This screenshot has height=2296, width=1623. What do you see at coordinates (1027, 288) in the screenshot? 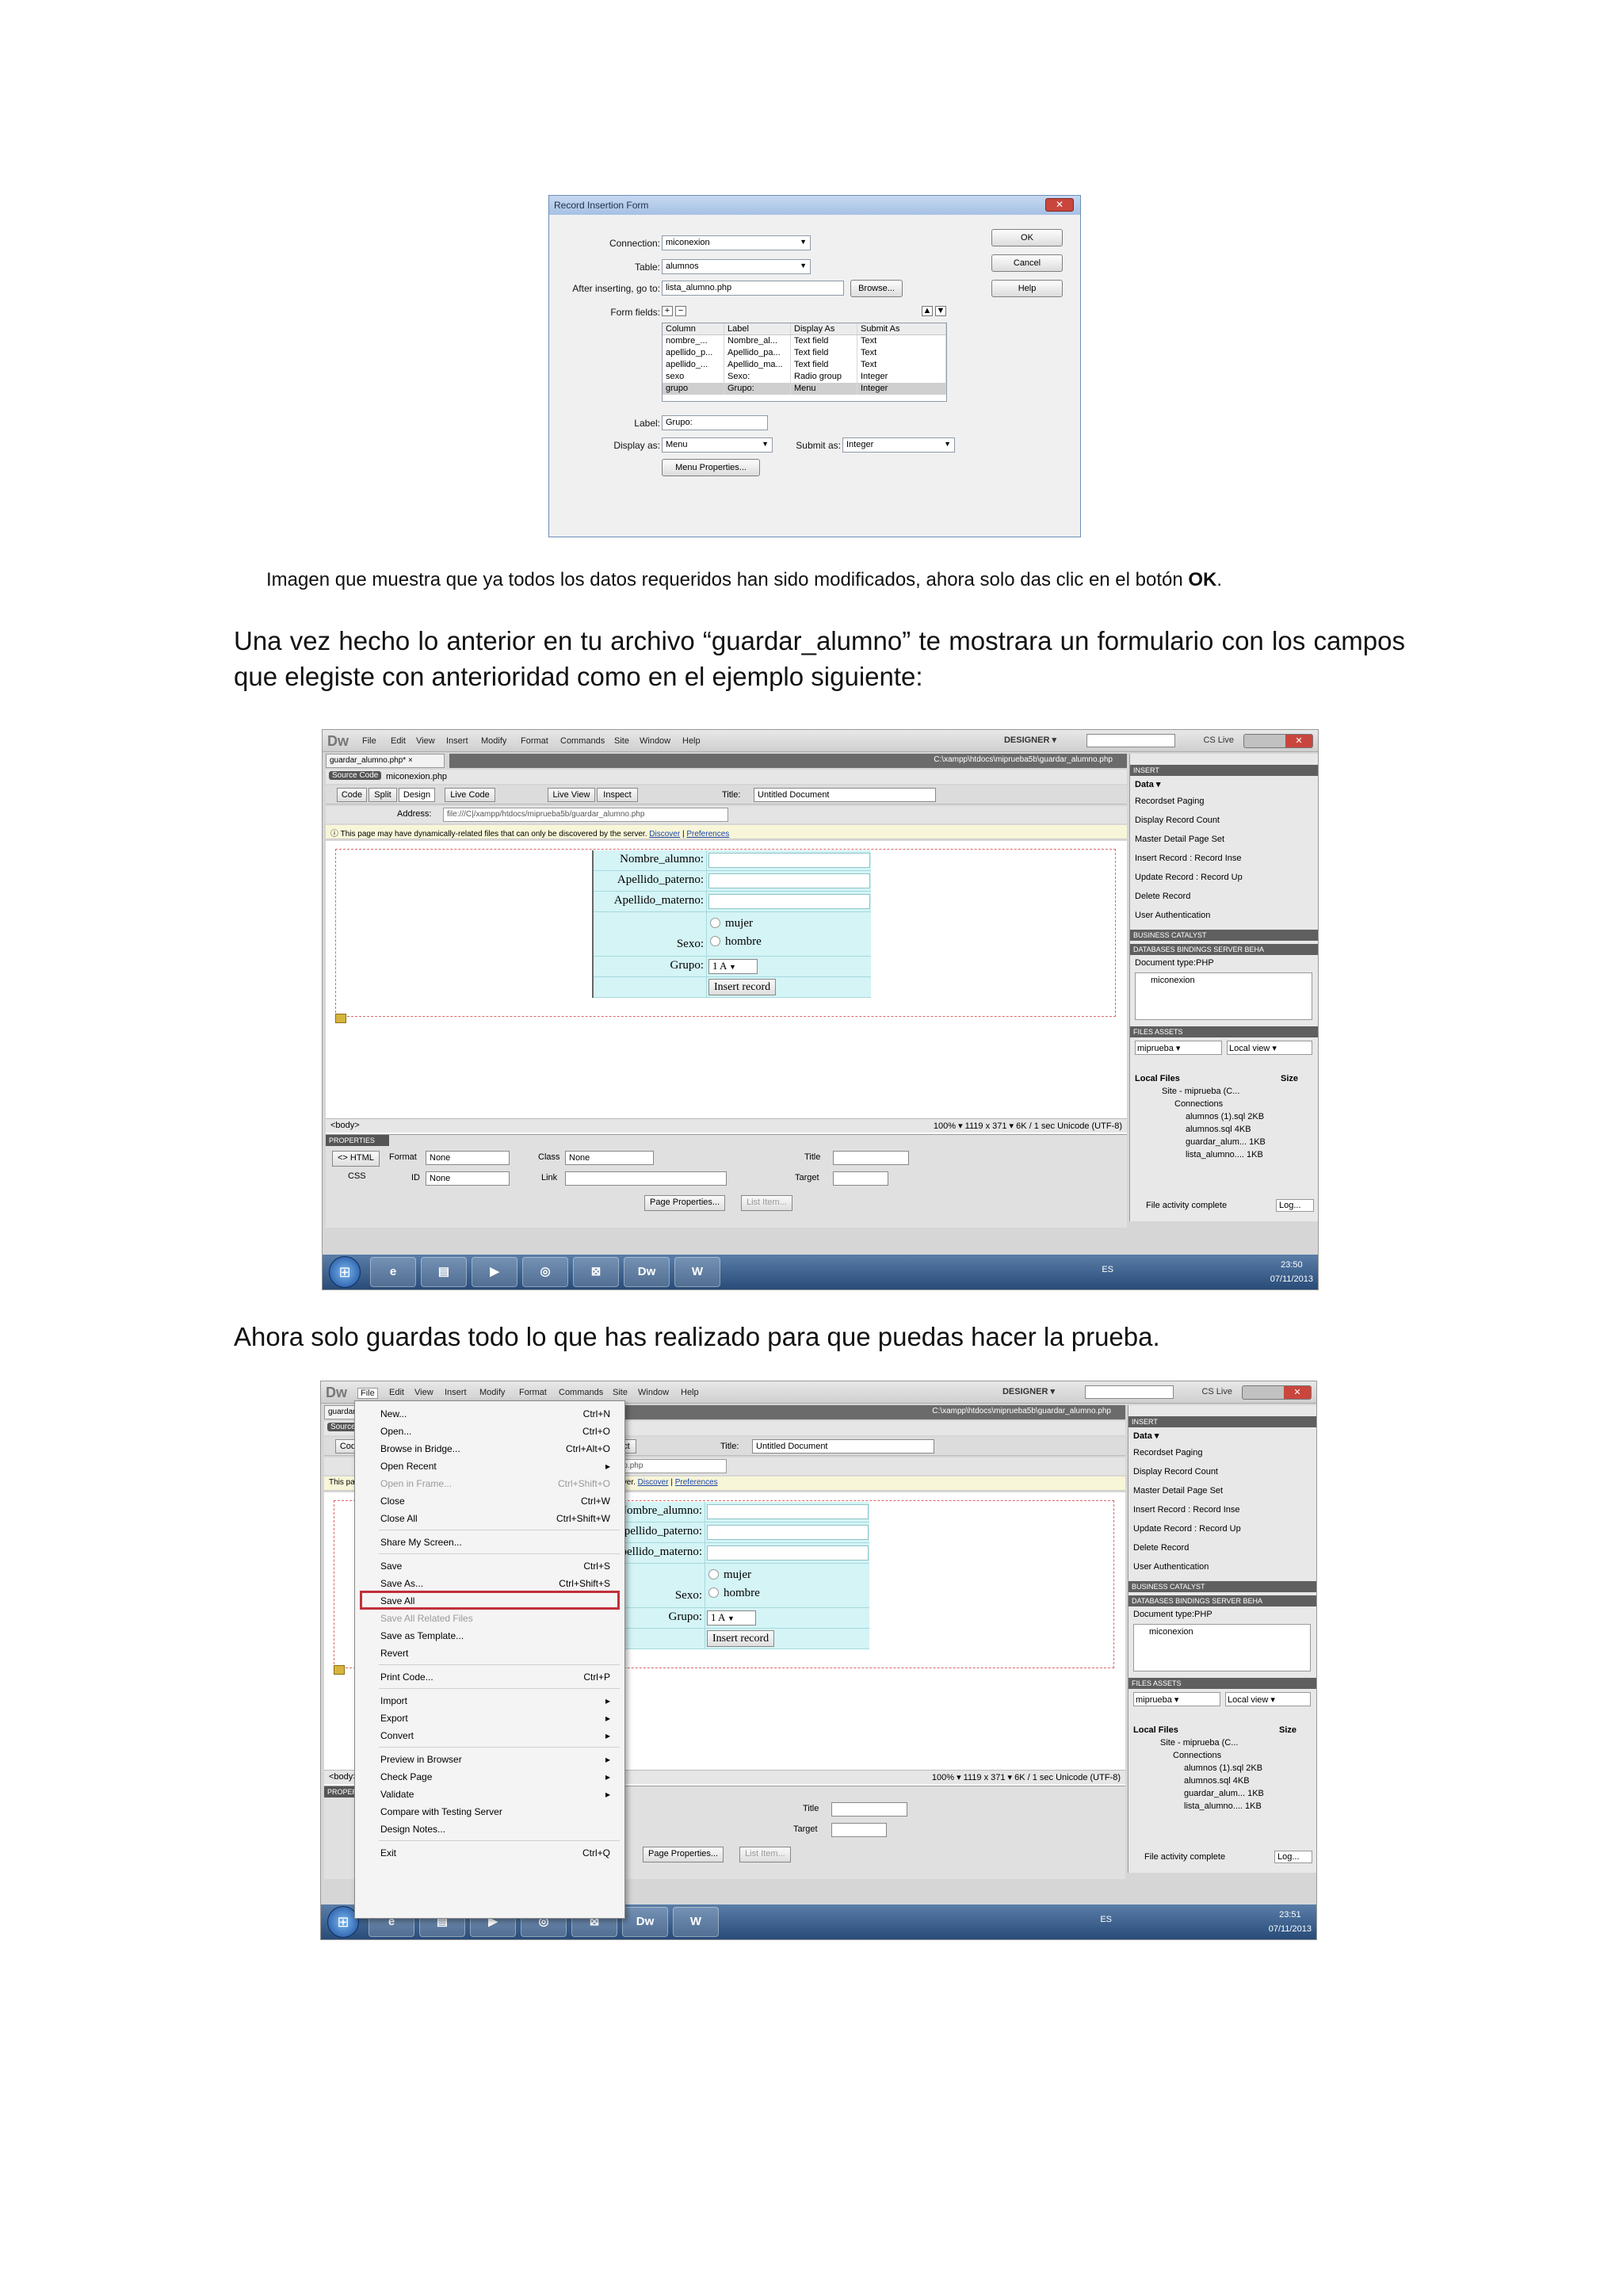
I see `help-button: Help` at bounding box center [1027, 288].